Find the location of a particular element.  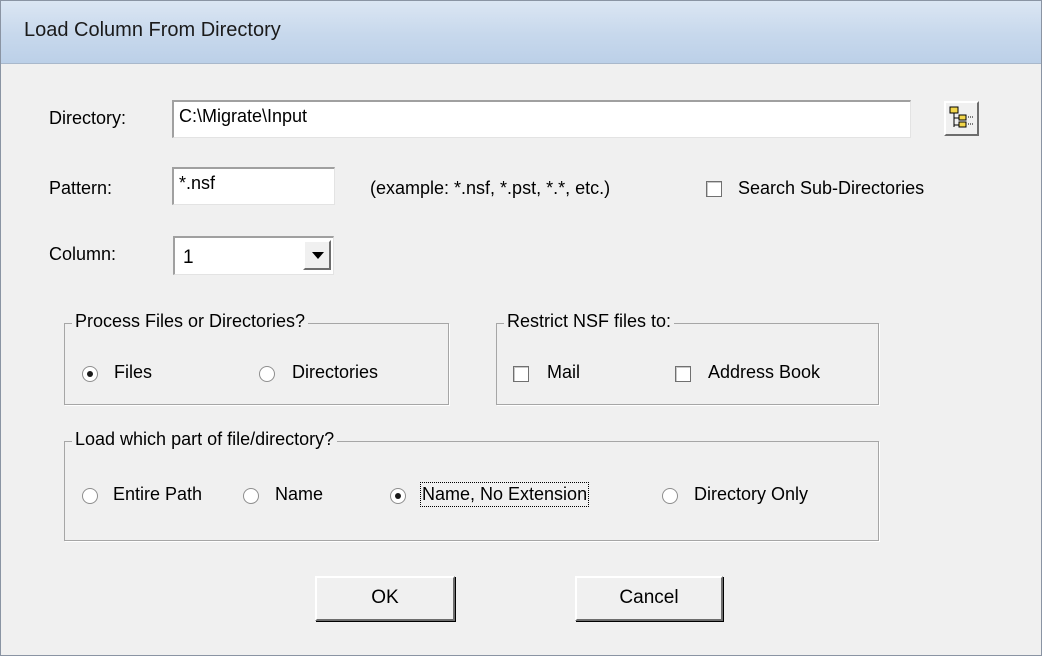

directories-radio-label: Directories is located at coordinates (335, 372).